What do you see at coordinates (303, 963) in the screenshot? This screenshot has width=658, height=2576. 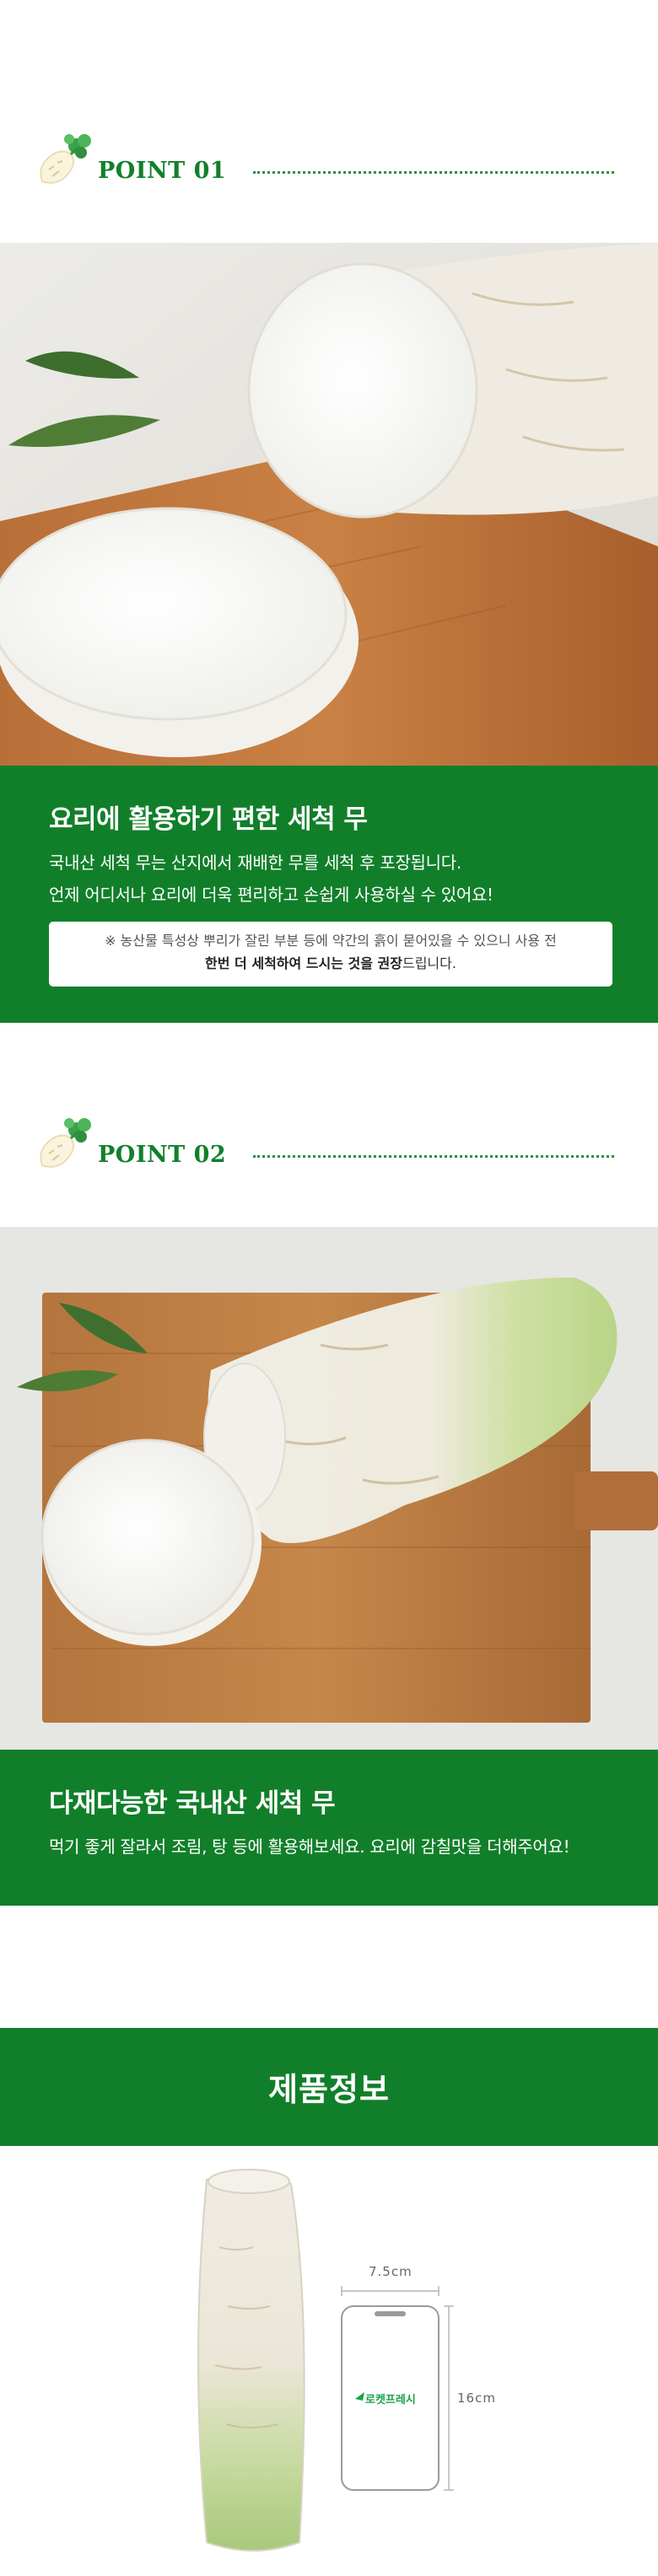 I see `note-bold-text: 한번 더 세척하여 드시는 것을 권장` at bounding box center [303, 963].